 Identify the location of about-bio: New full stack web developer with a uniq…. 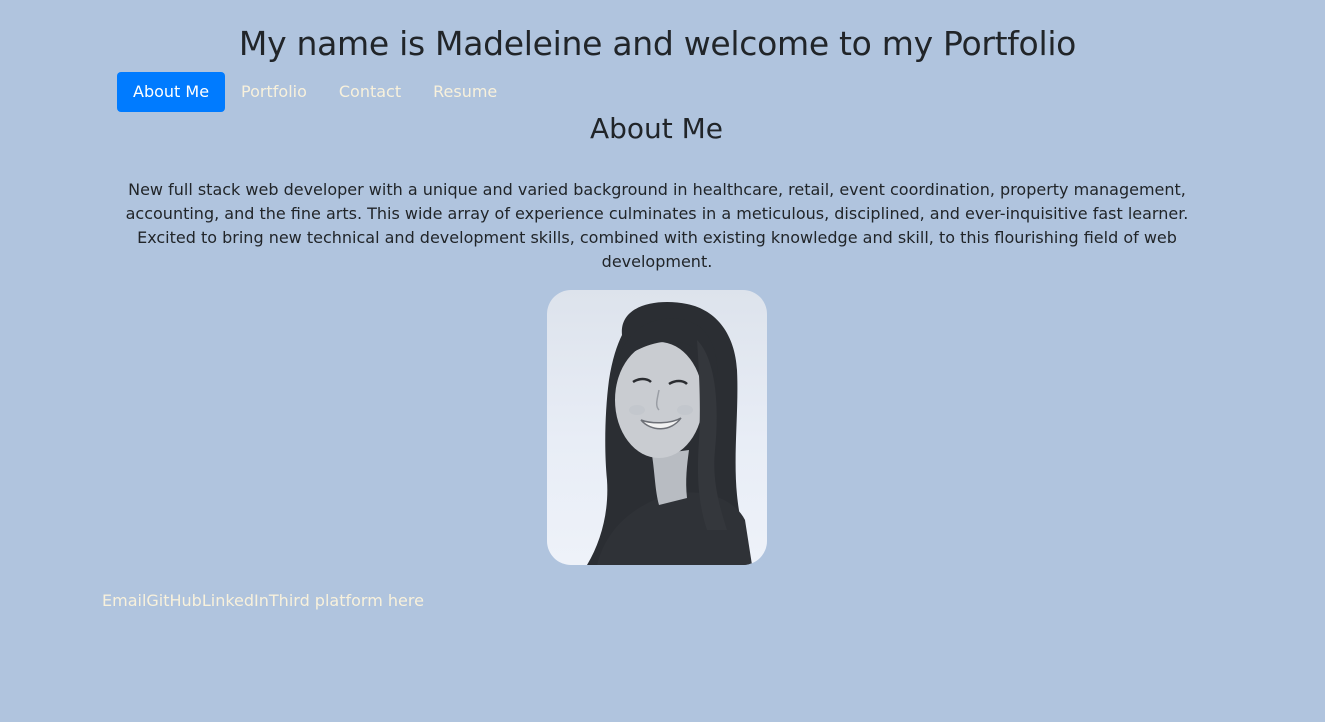
(657, 225).